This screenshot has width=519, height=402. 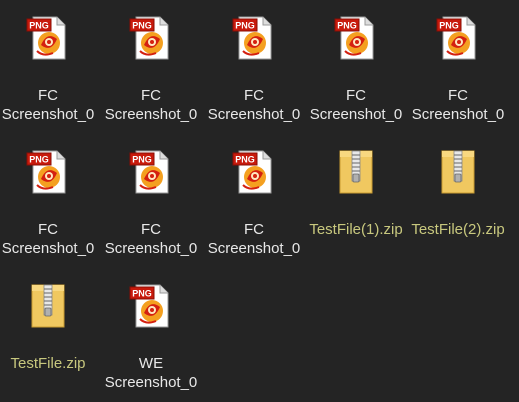 I want to click on file-name: TestFile(2).zip, so click(x=458, y=229).